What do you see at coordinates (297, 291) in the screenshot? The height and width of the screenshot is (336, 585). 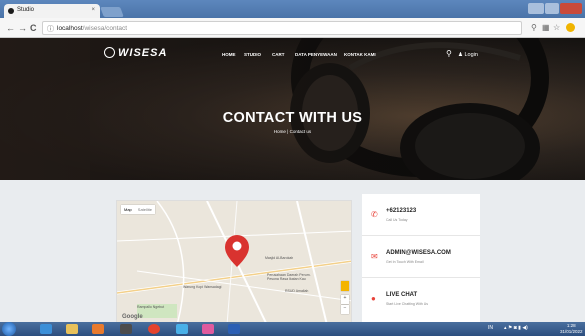 I see `map-label: RSUD Amaliah` at bounding box center [297, 291].